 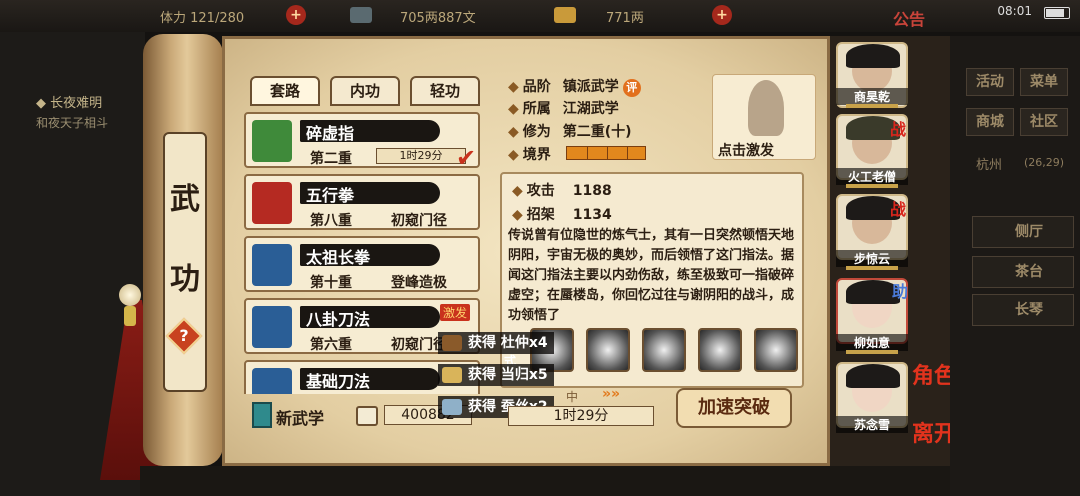 I want to click on bead-decoration, so click(x=130, y=316).